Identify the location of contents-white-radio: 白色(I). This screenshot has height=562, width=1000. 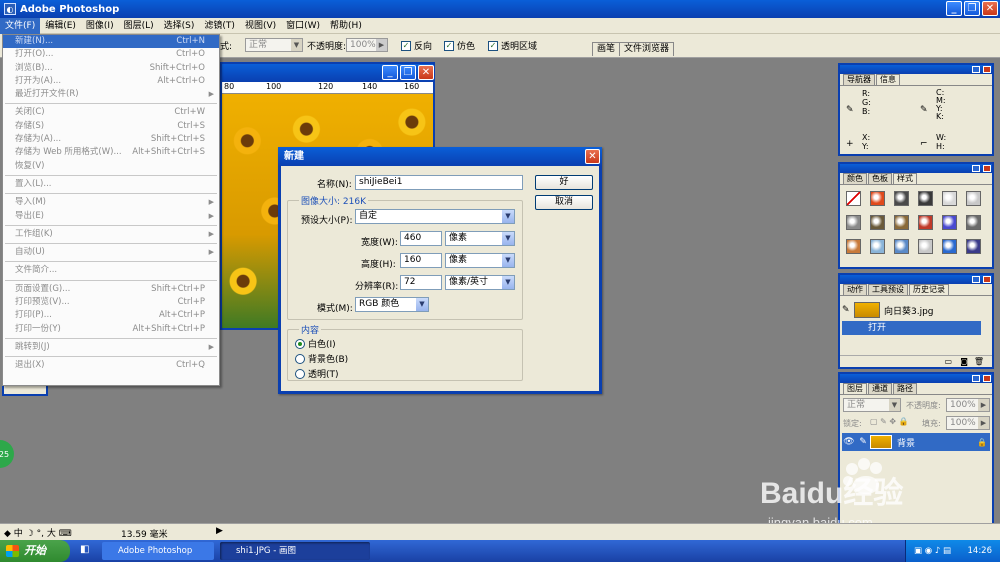
(315, 343).